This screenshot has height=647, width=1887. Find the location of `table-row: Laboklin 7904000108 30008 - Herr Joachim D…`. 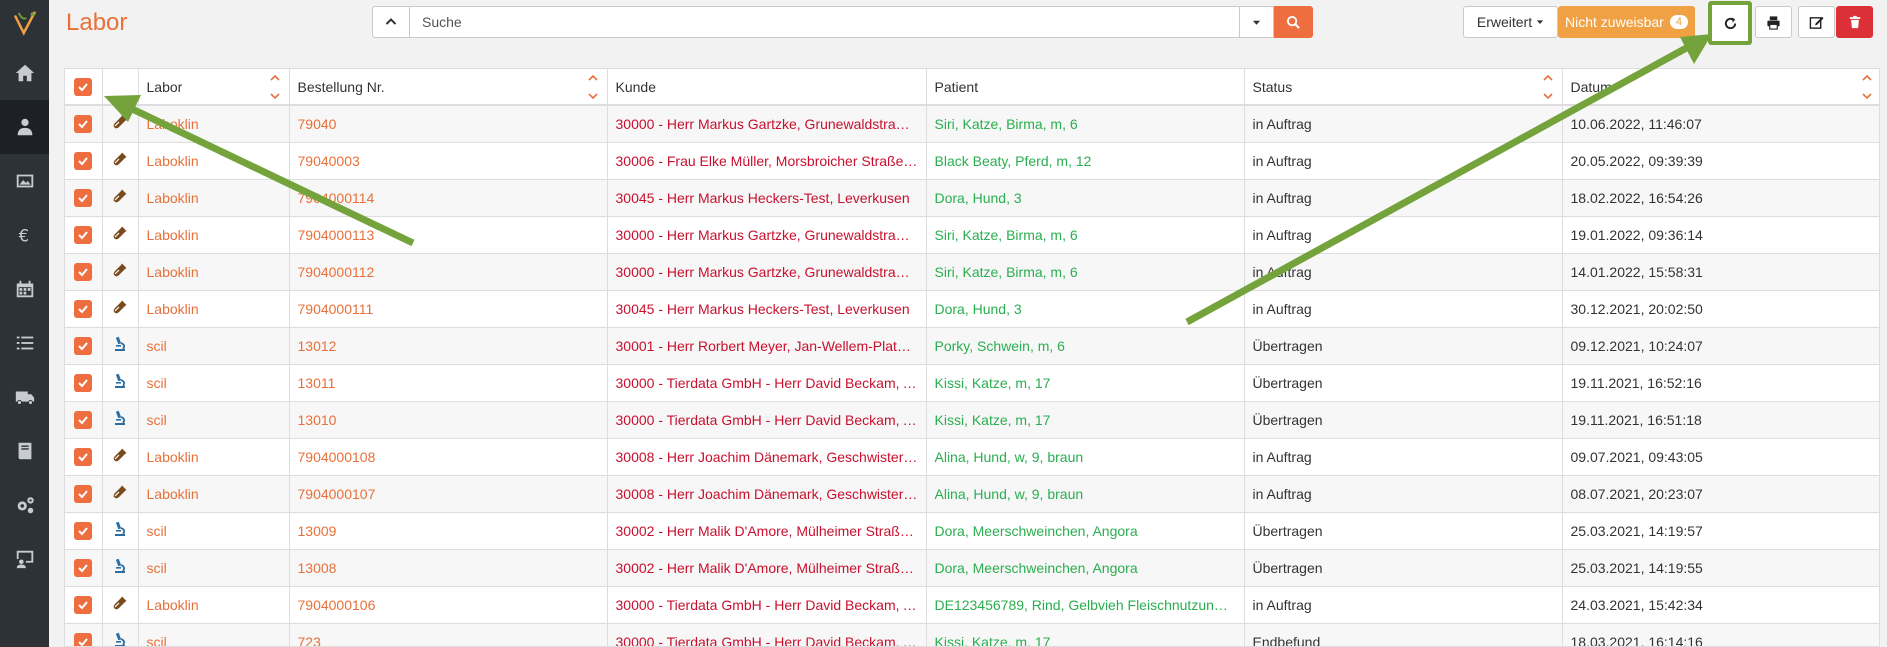

table-row: Laboklin 7904000108 30008 - Herr Joachim D… is located at coordinates (972, 457).